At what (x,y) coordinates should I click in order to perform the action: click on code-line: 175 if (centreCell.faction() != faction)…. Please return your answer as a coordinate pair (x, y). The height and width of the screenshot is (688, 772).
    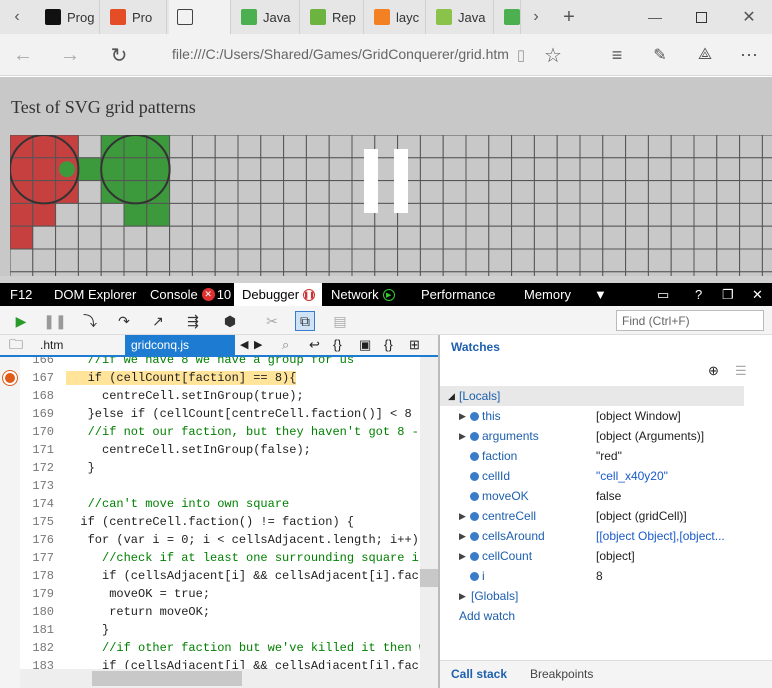
    Looking at the image, I should click on (230, 522).